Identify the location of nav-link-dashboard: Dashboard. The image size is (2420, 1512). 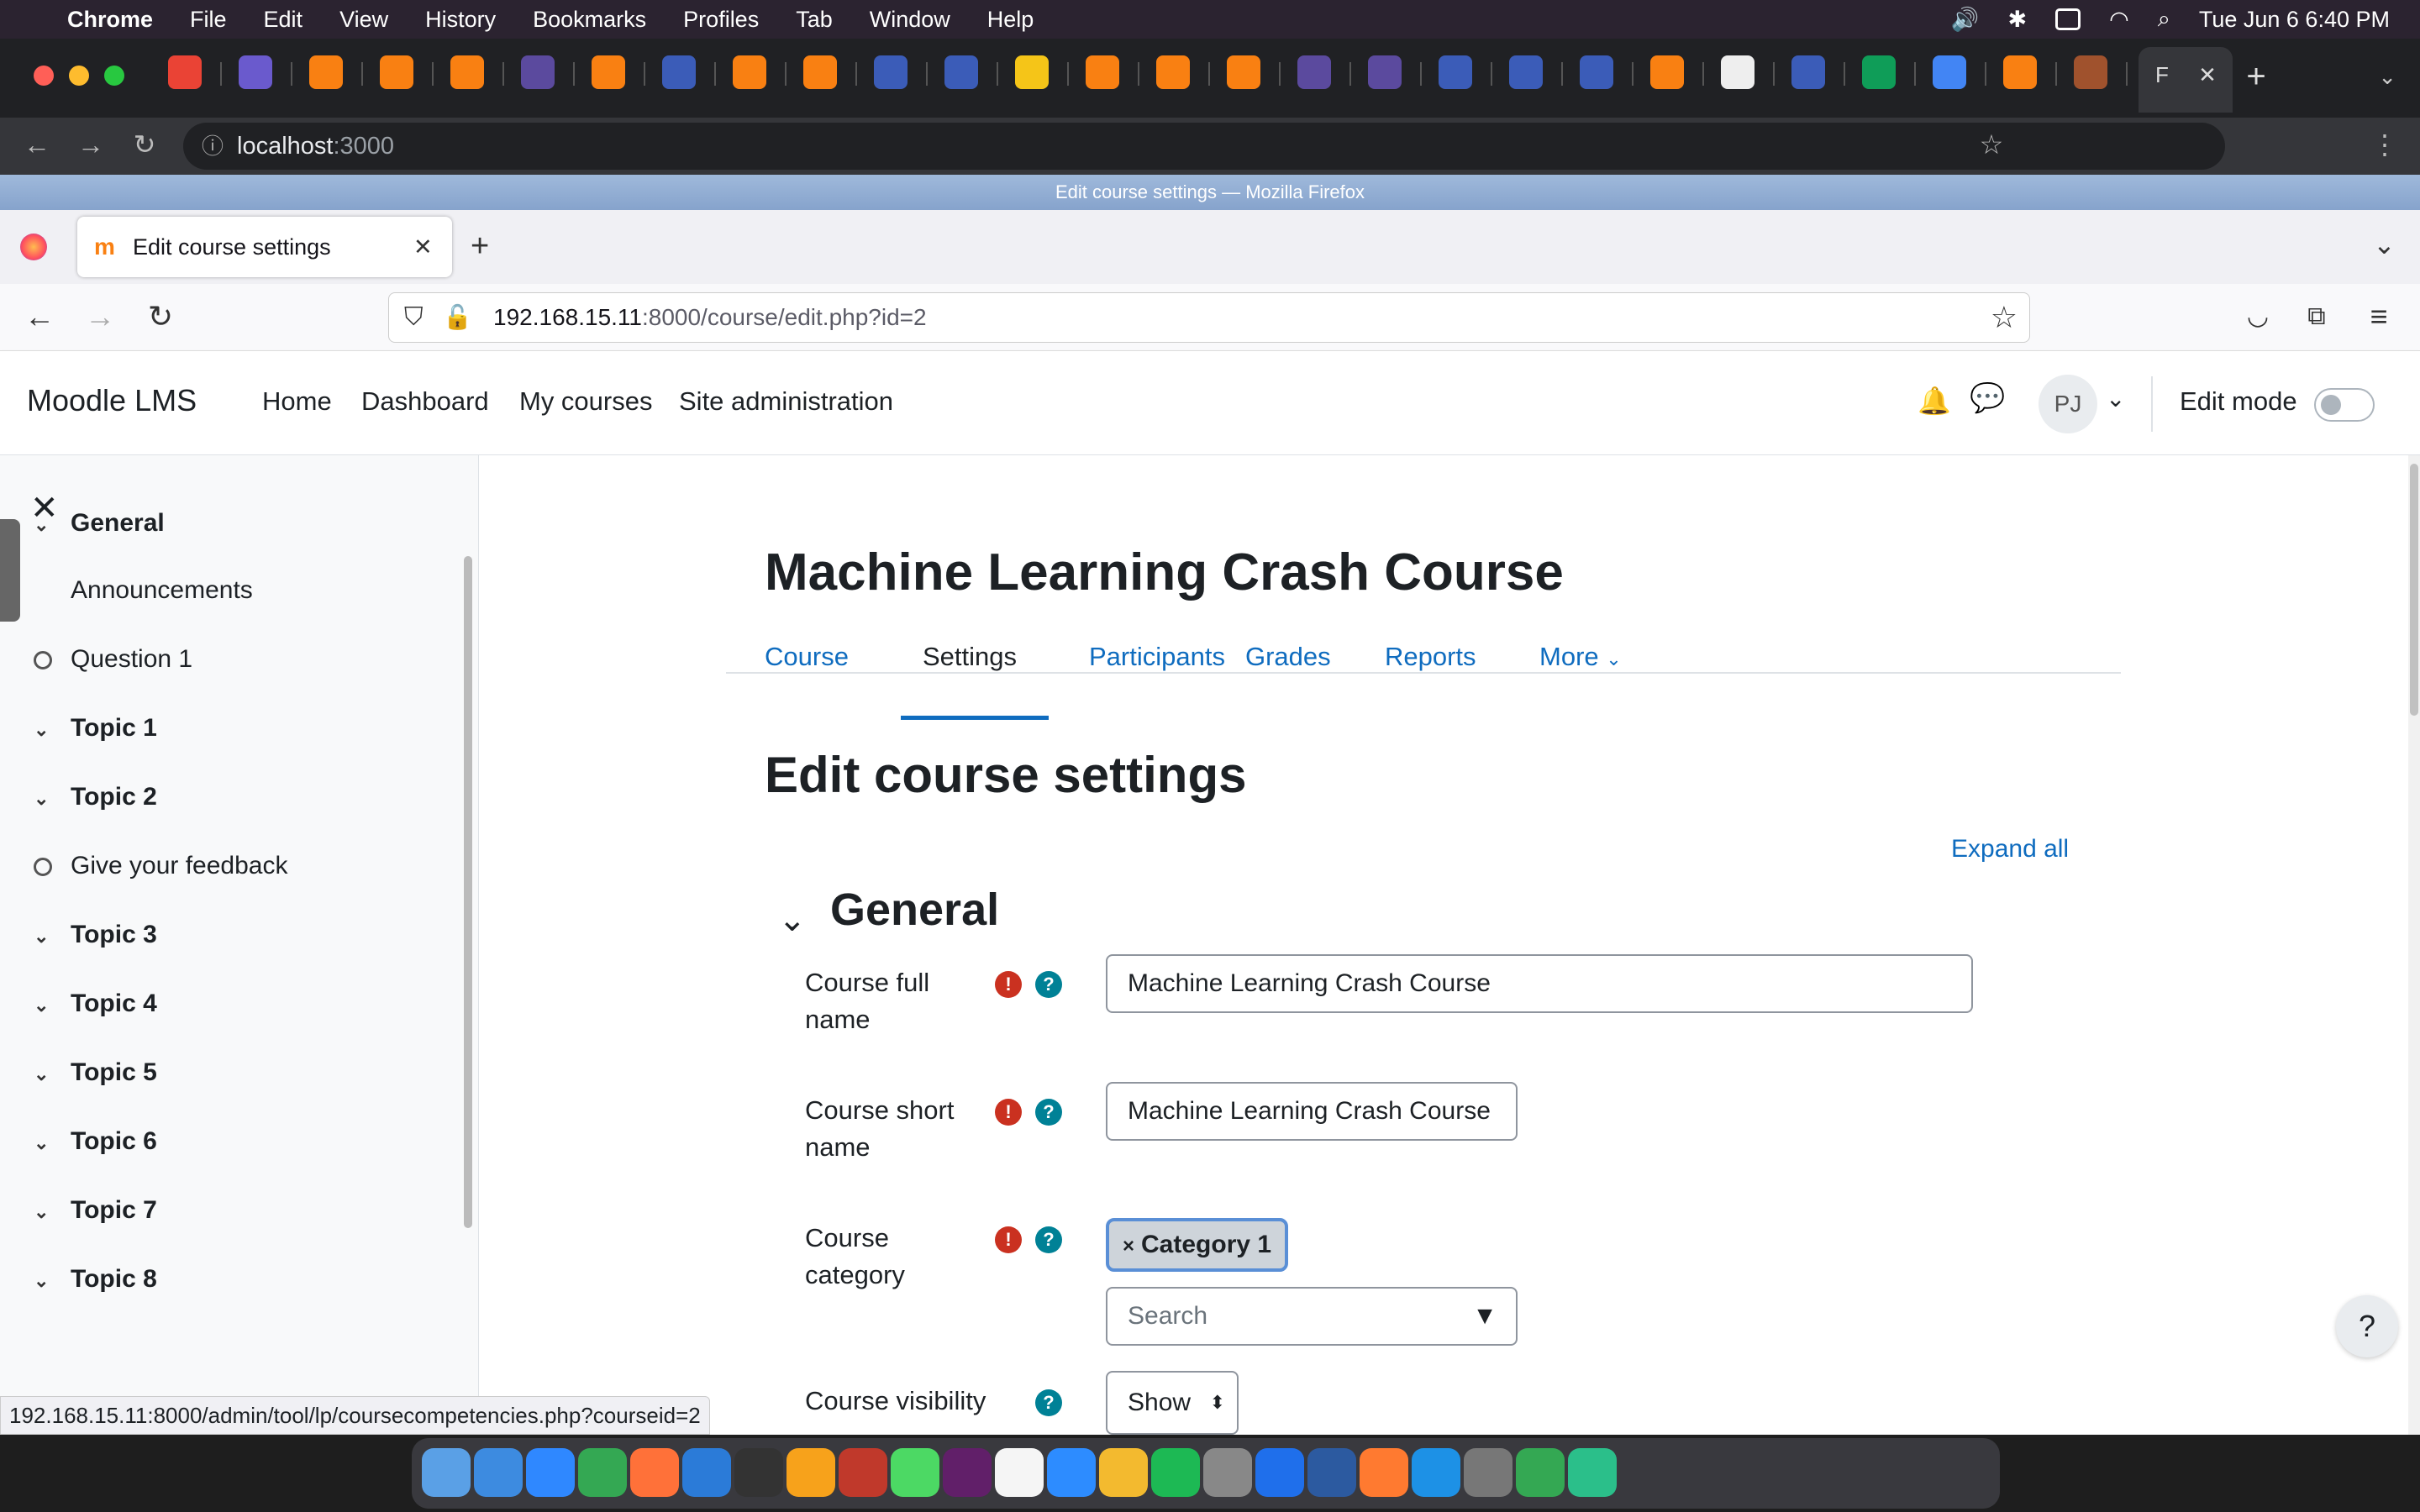
(425, 401).